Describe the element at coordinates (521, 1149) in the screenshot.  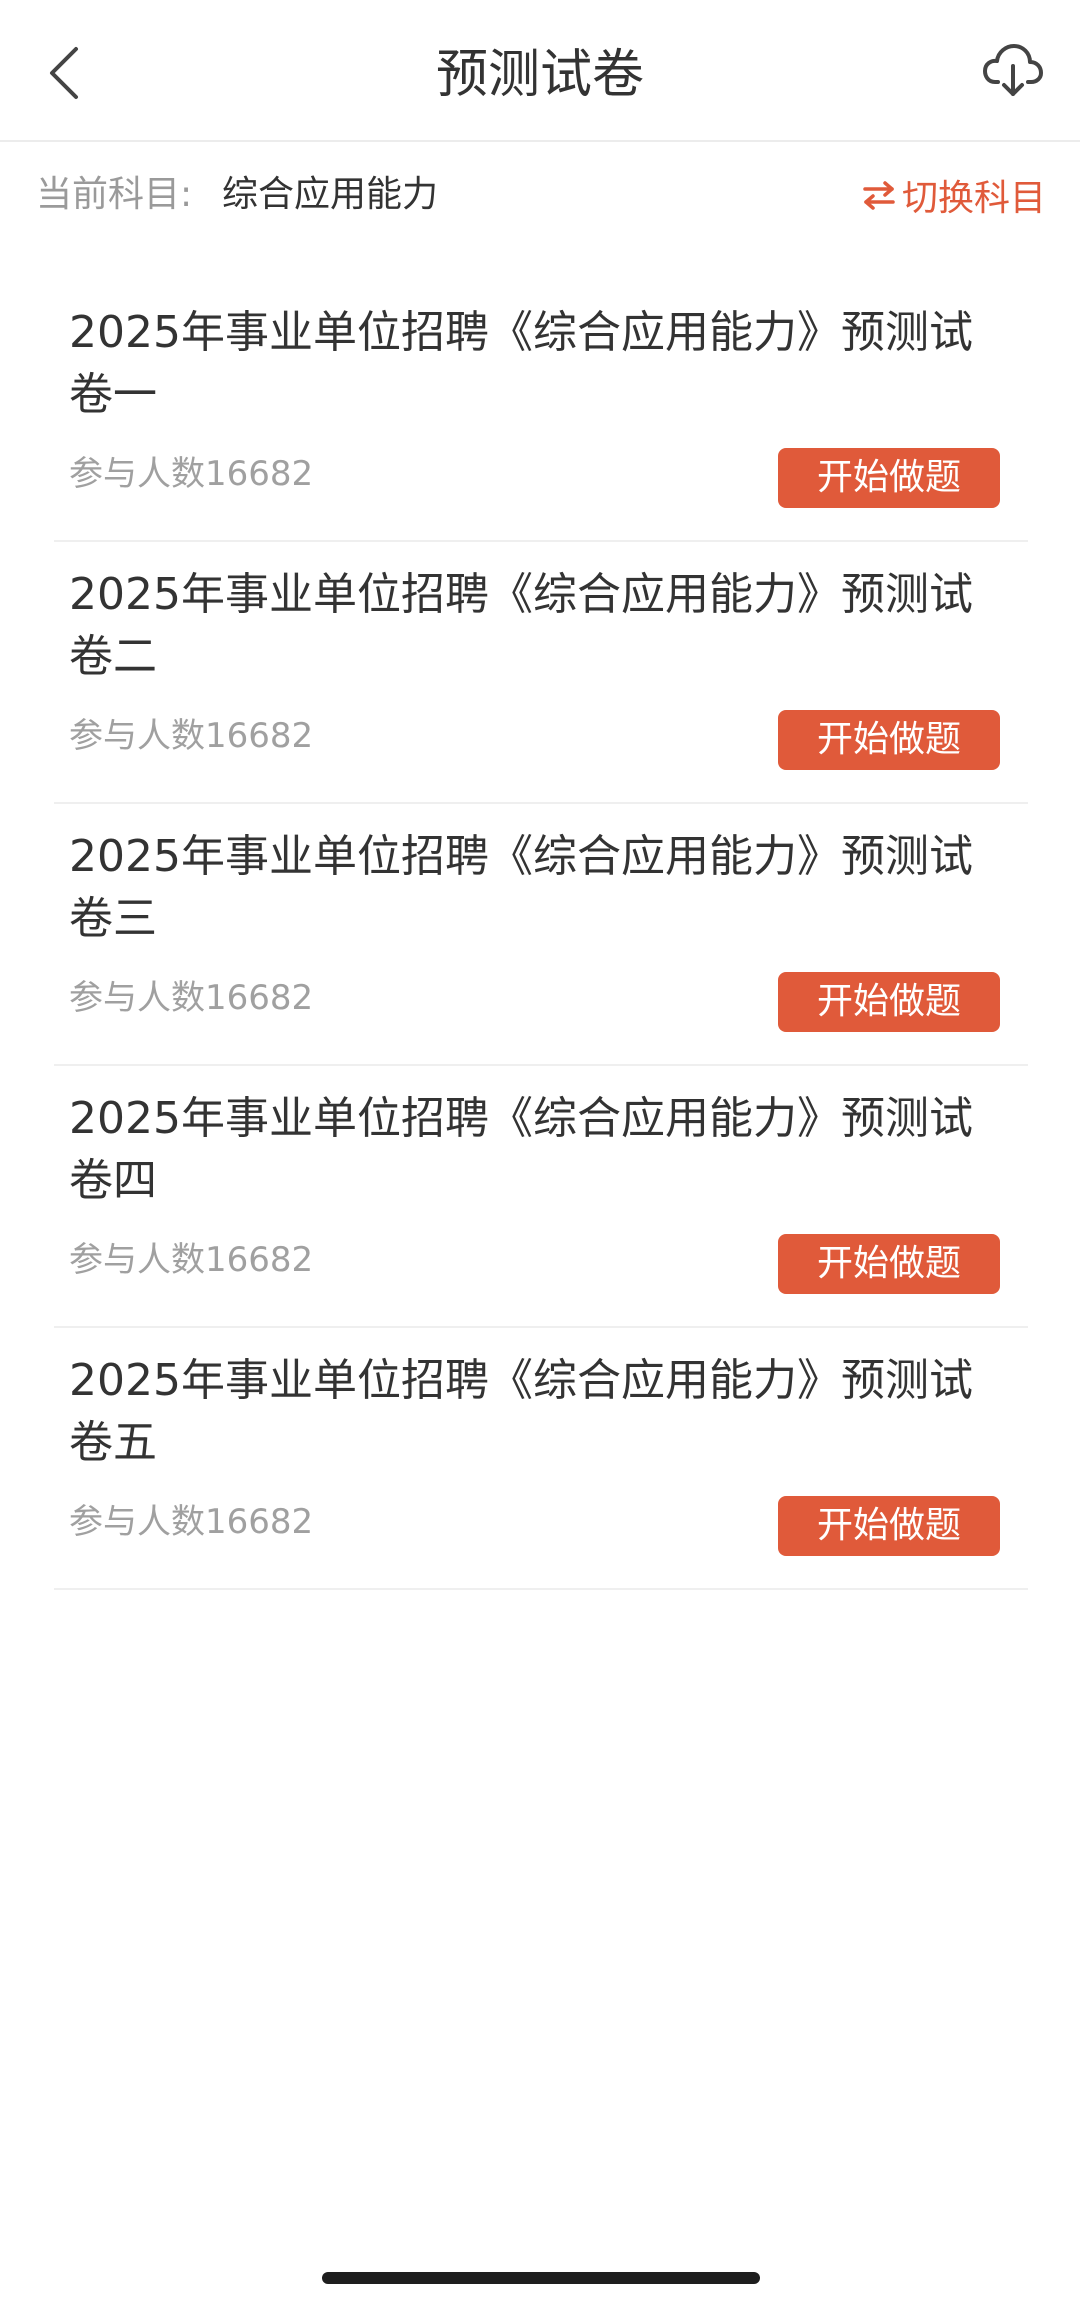
I see `paper-title: 2025年事业单位招聘《综合应用能力》预测试卷四` at that location.